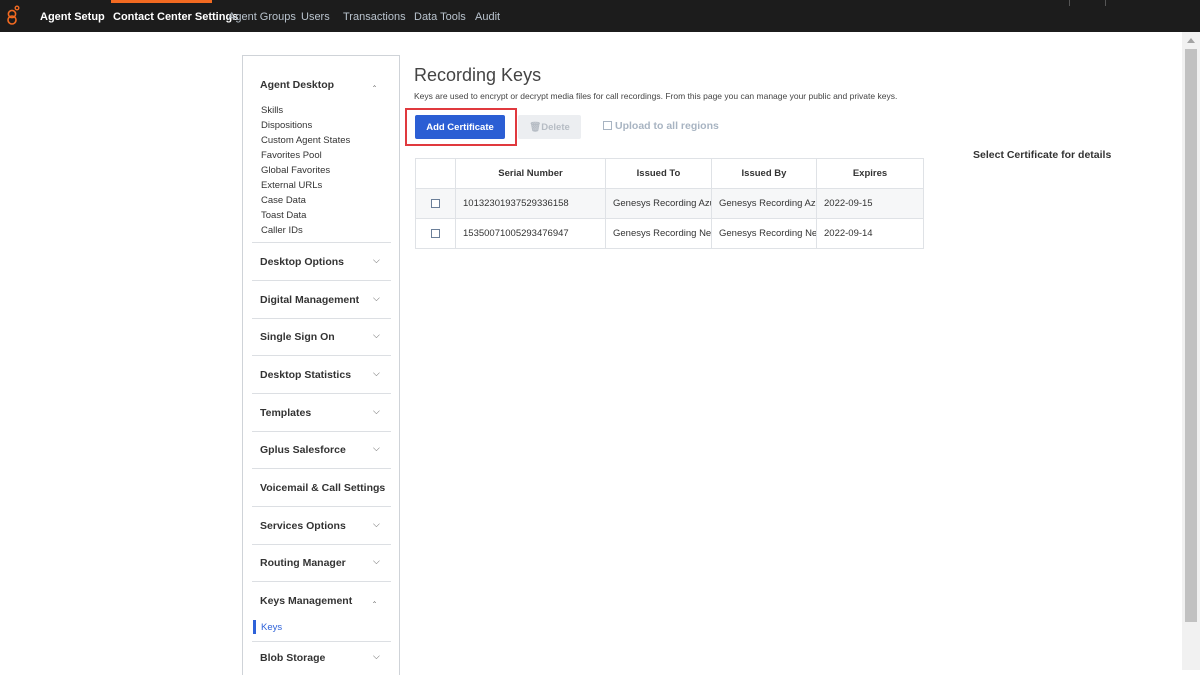 Image resolution: width=1200 pixels, height=675 pixels. I want to click on nav-agent-setup: Agent Setup, so click(72, 16).